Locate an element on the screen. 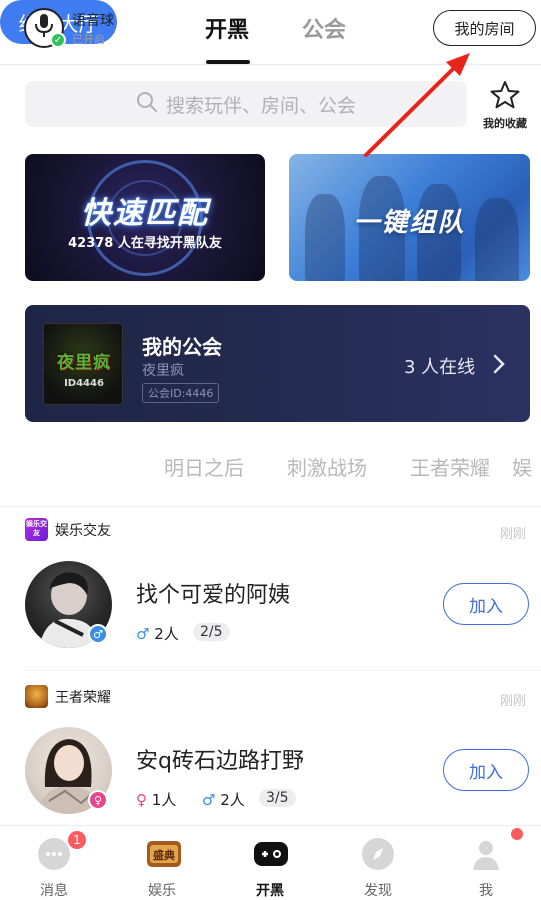 This screenshot has height=900, width=541. team-up-title: 一键组队 is located at coordinates (409, 223).